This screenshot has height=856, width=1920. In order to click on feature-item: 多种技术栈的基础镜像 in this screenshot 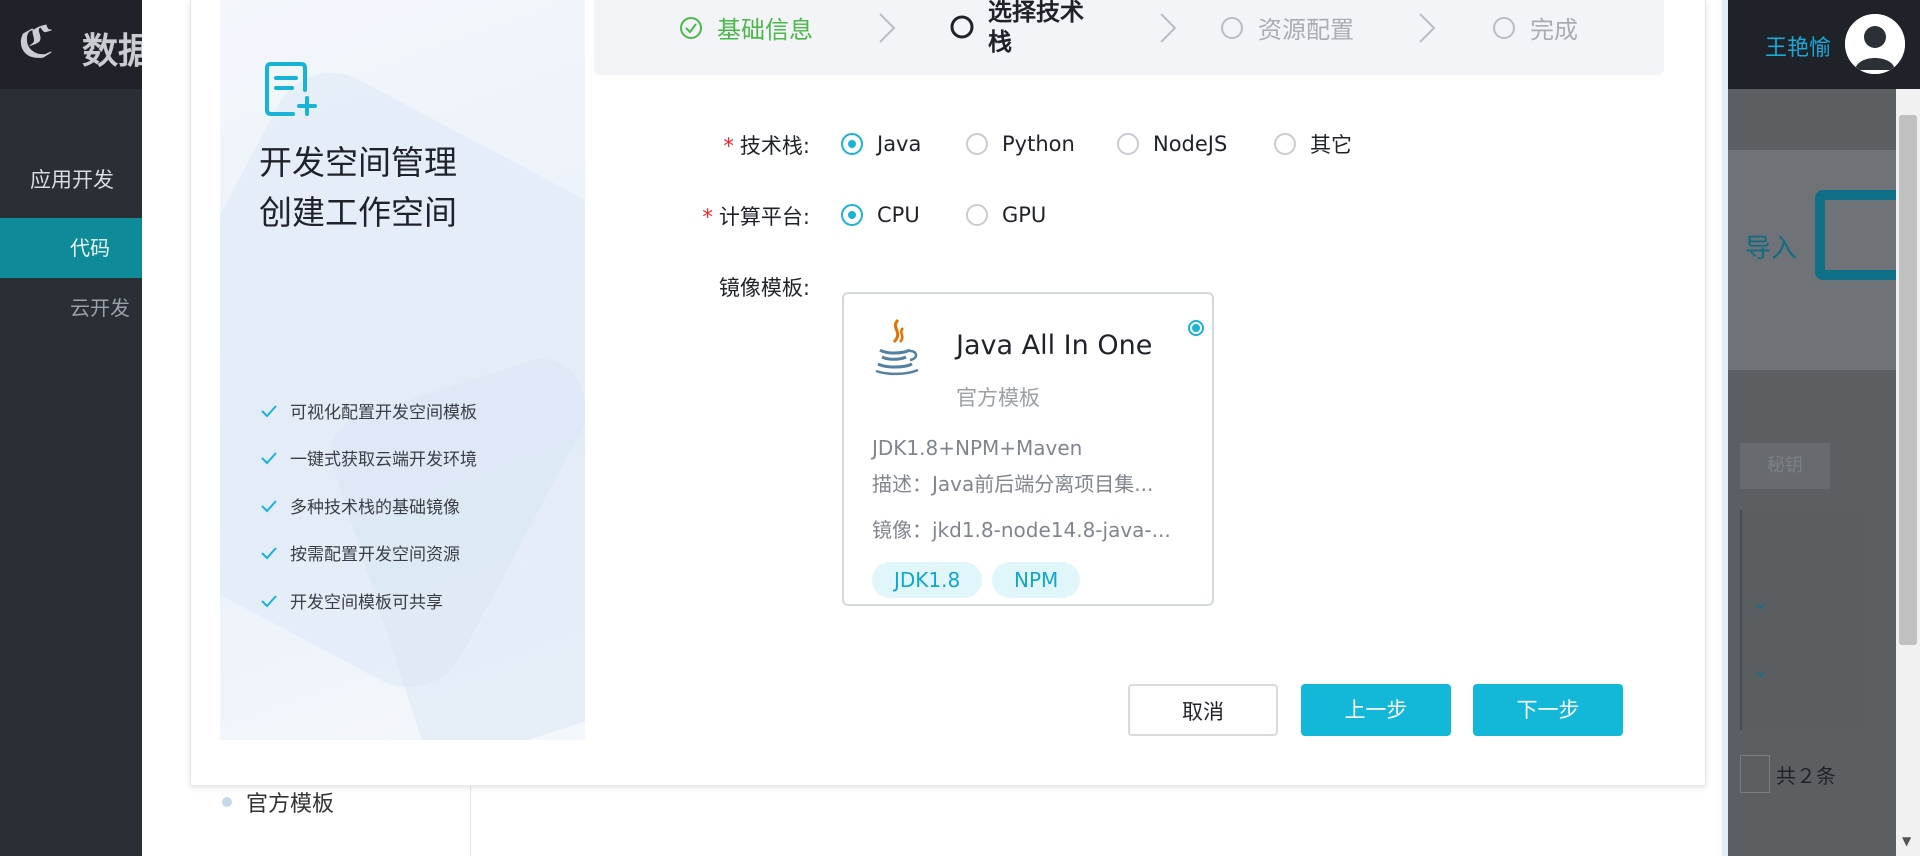, I will do `click(360, 508)`.